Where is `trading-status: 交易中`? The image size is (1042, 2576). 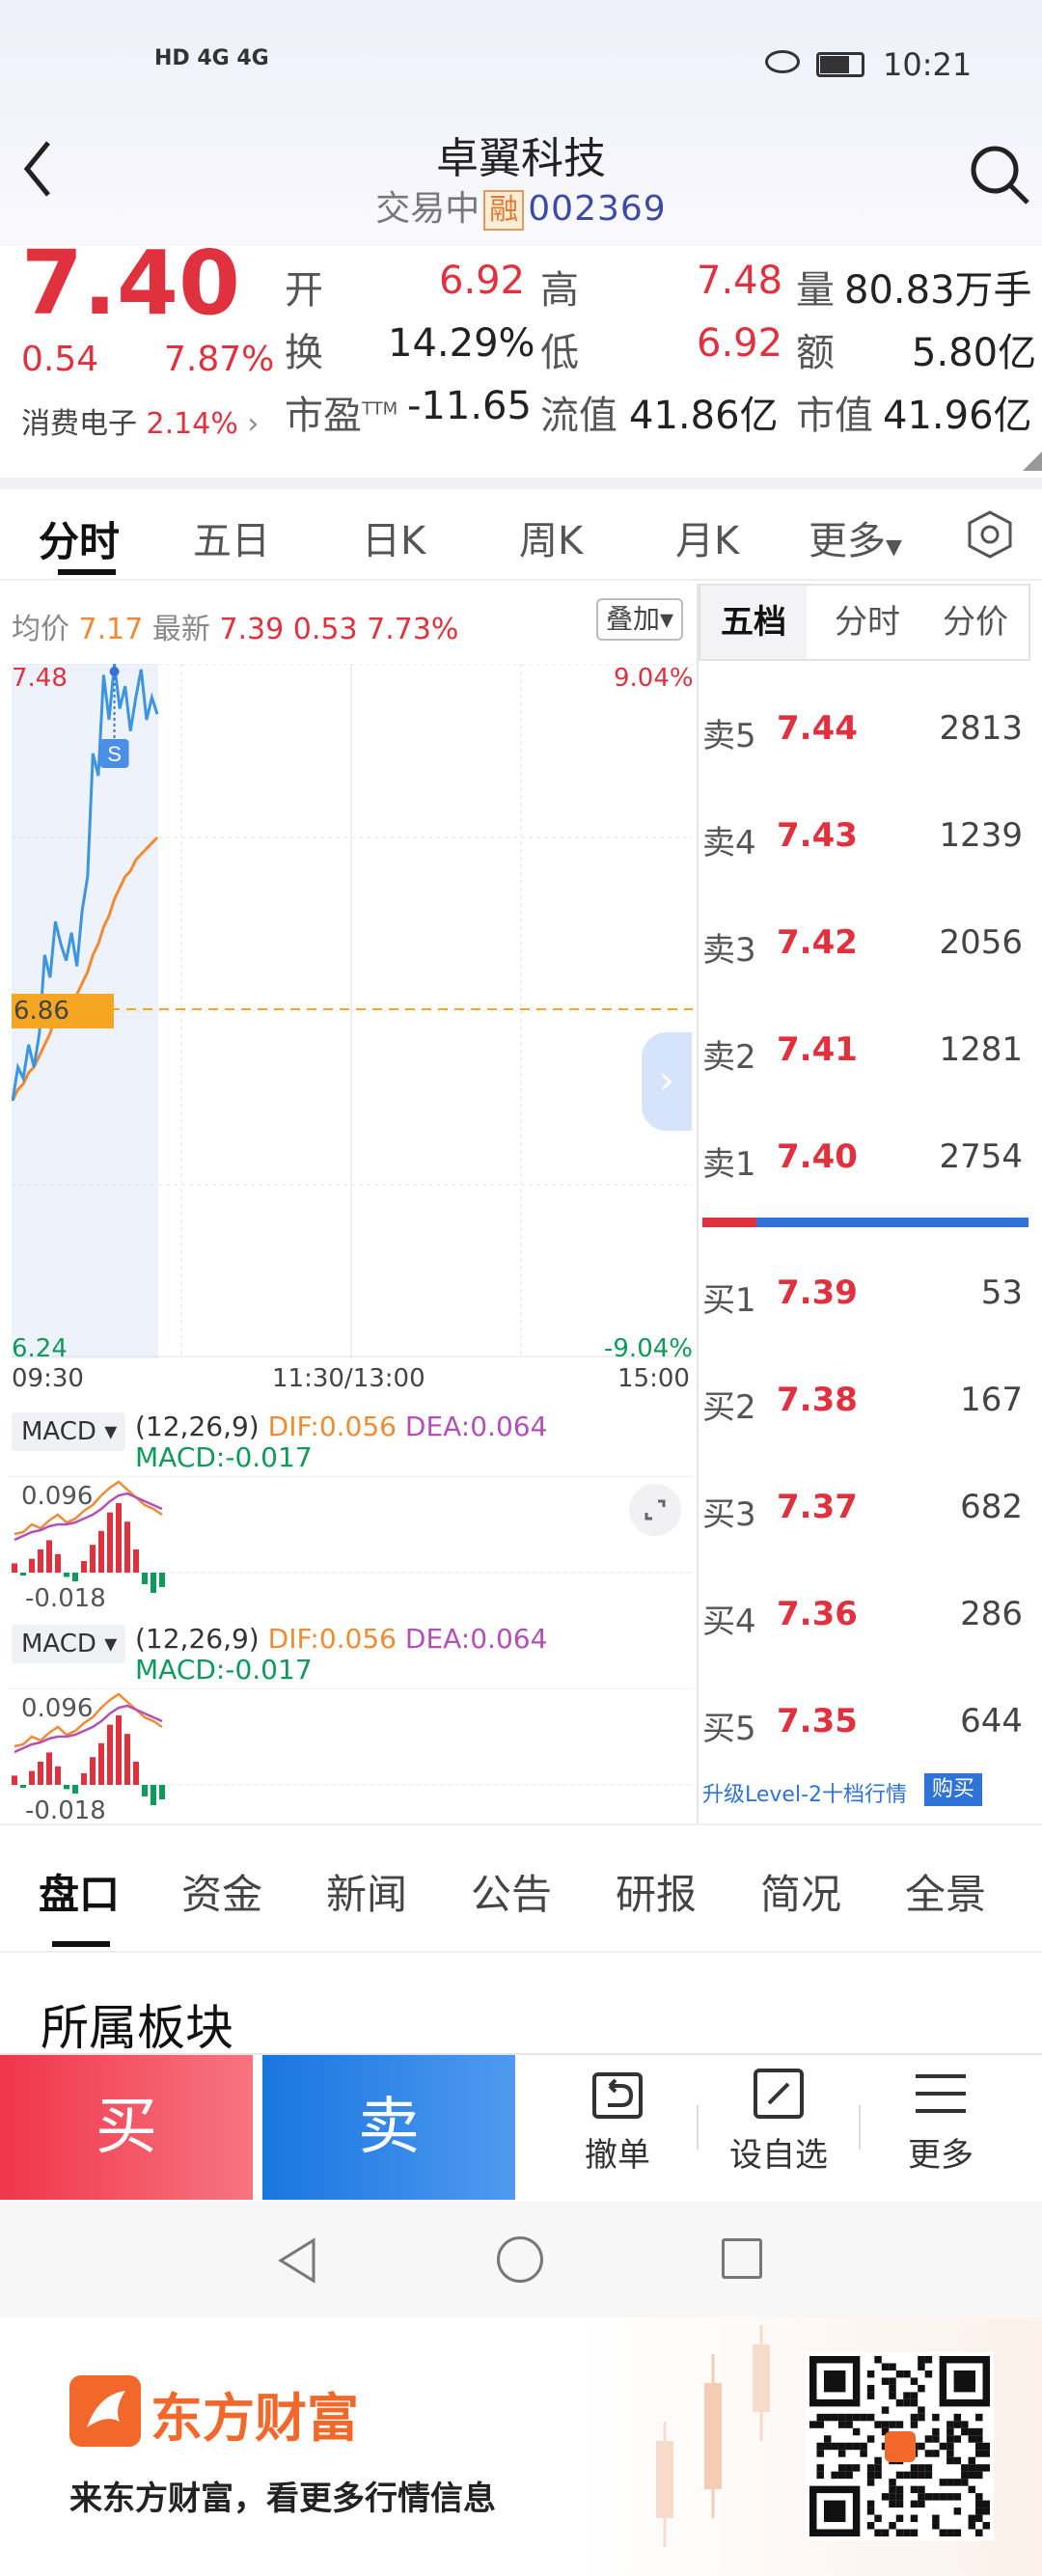
trading-status: 交易中 is located at coordinates (427, 209).